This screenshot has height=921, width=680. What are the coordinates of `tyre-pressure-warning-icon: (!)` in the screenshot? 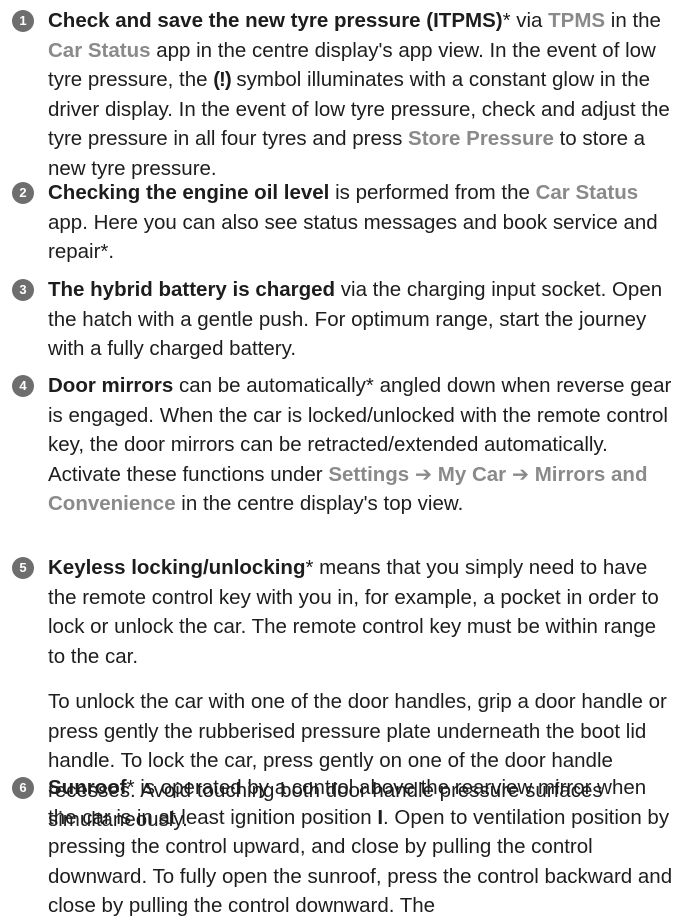 It's located at (222, 79).